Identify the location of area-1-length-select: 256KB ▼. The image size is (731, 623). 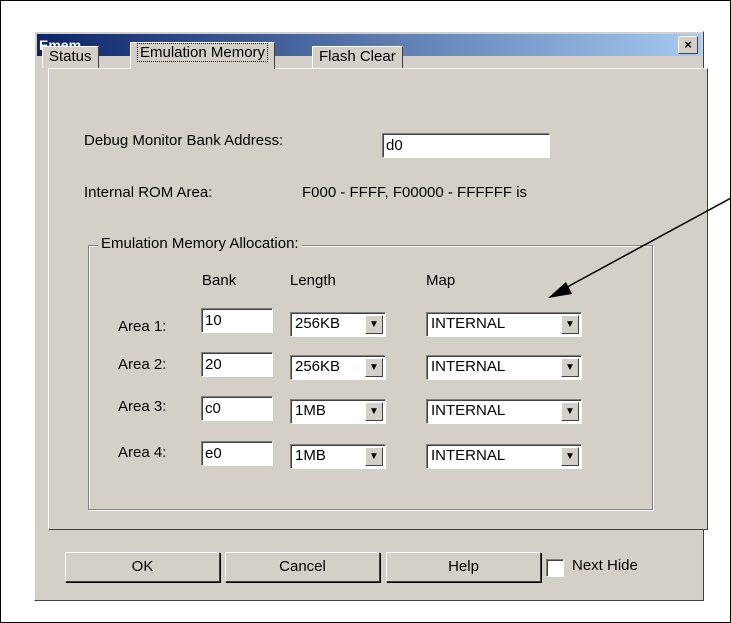
(338, 324).